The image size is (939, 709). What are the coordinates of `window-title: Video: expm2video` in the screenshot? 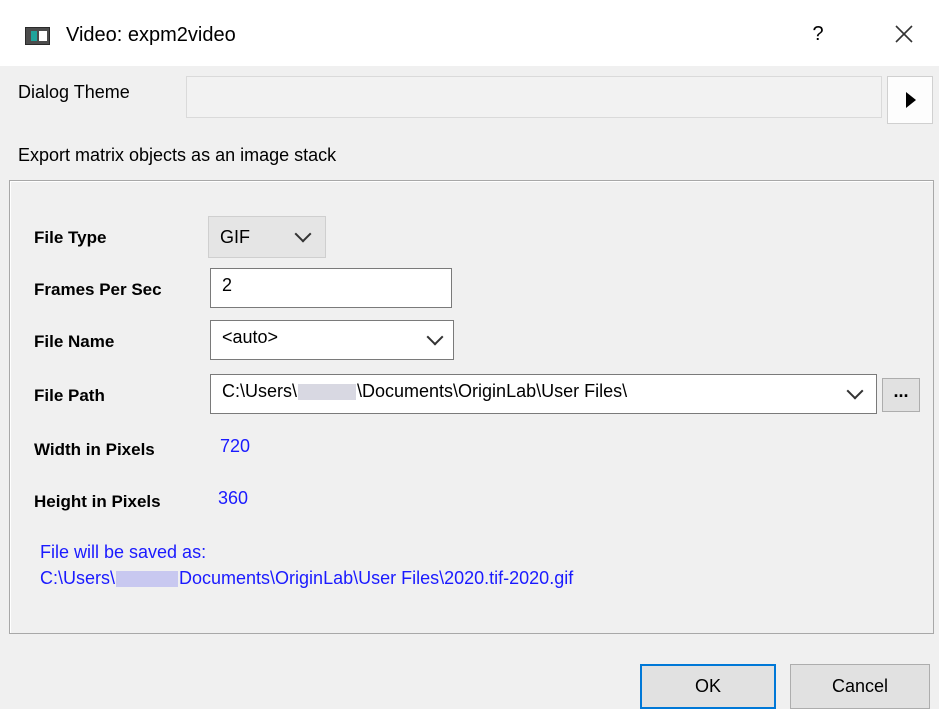 It's located at (151, 35).